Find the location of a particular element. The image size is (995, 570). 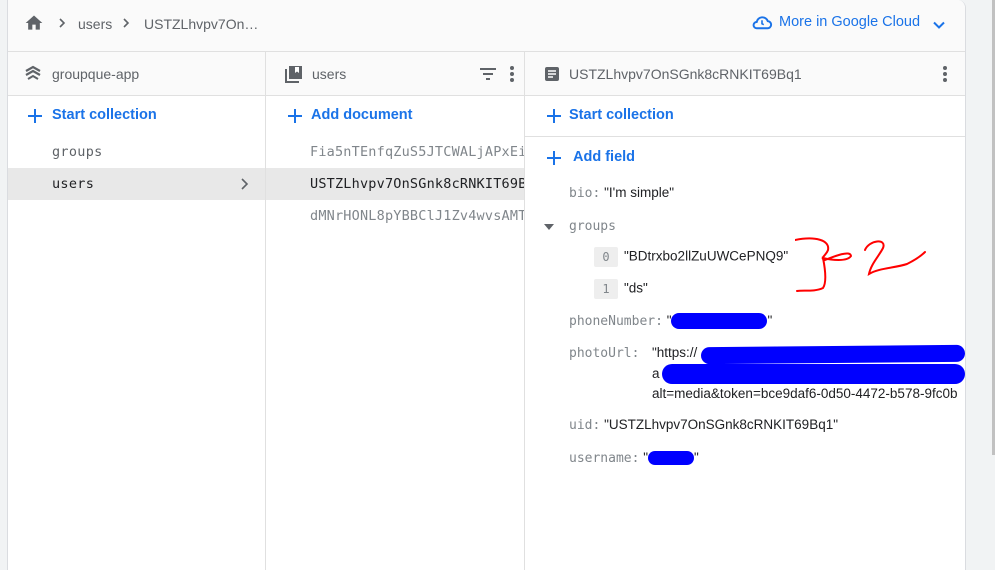

home-icon is located at coordinates (34, 23).